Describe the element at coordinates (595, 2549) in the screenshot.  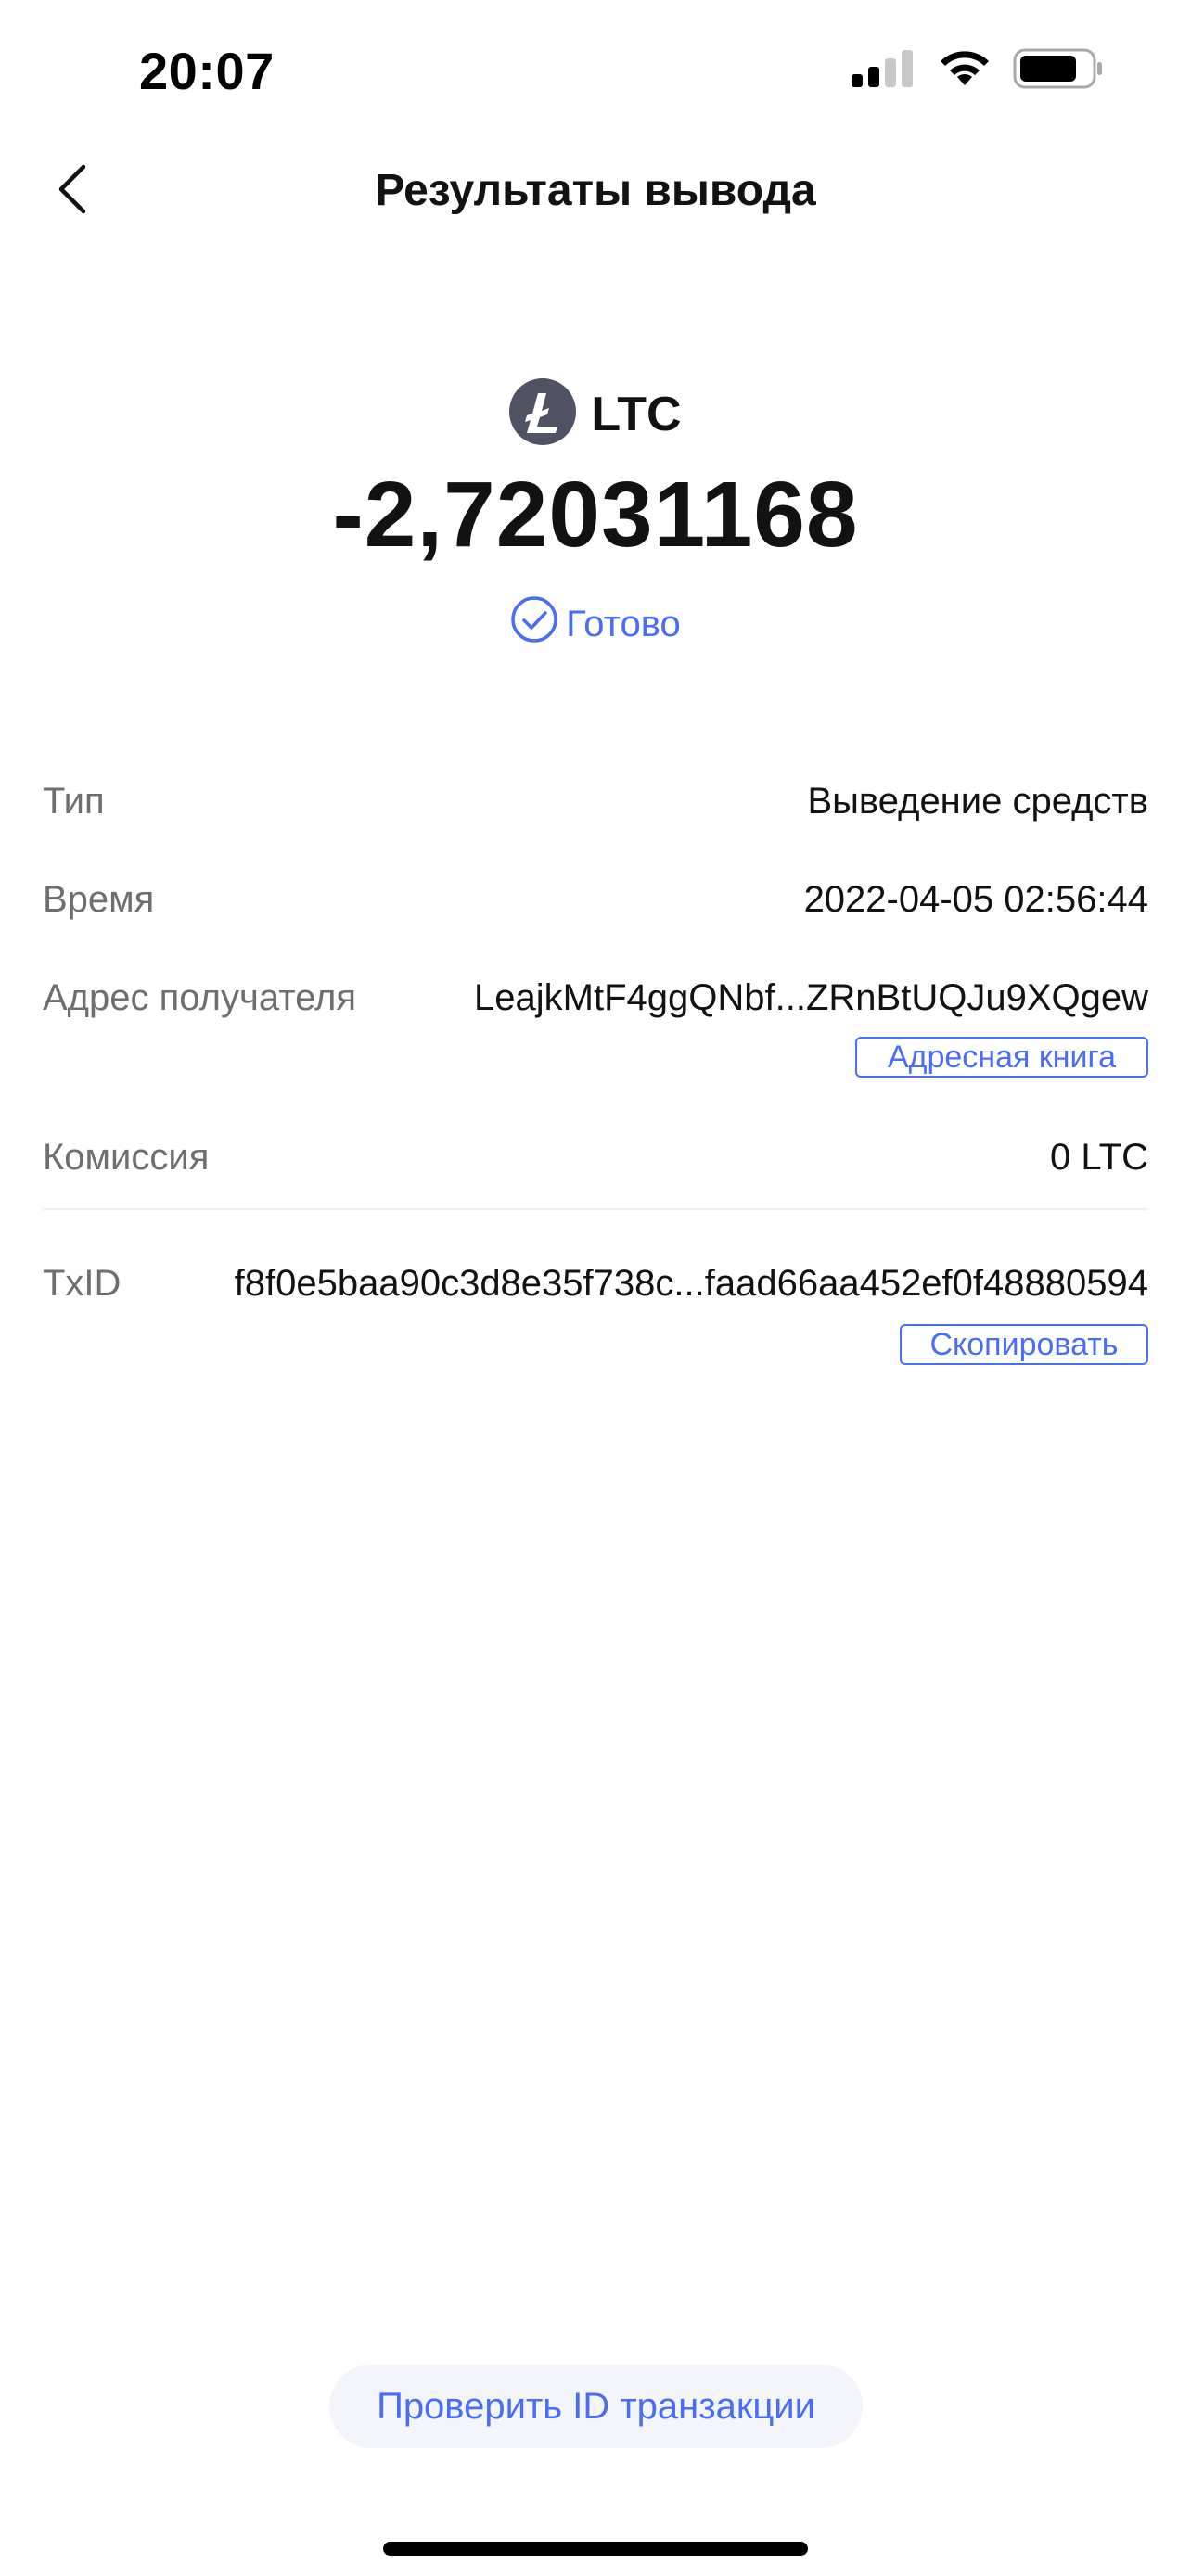
I see `home-indicator` at that location.